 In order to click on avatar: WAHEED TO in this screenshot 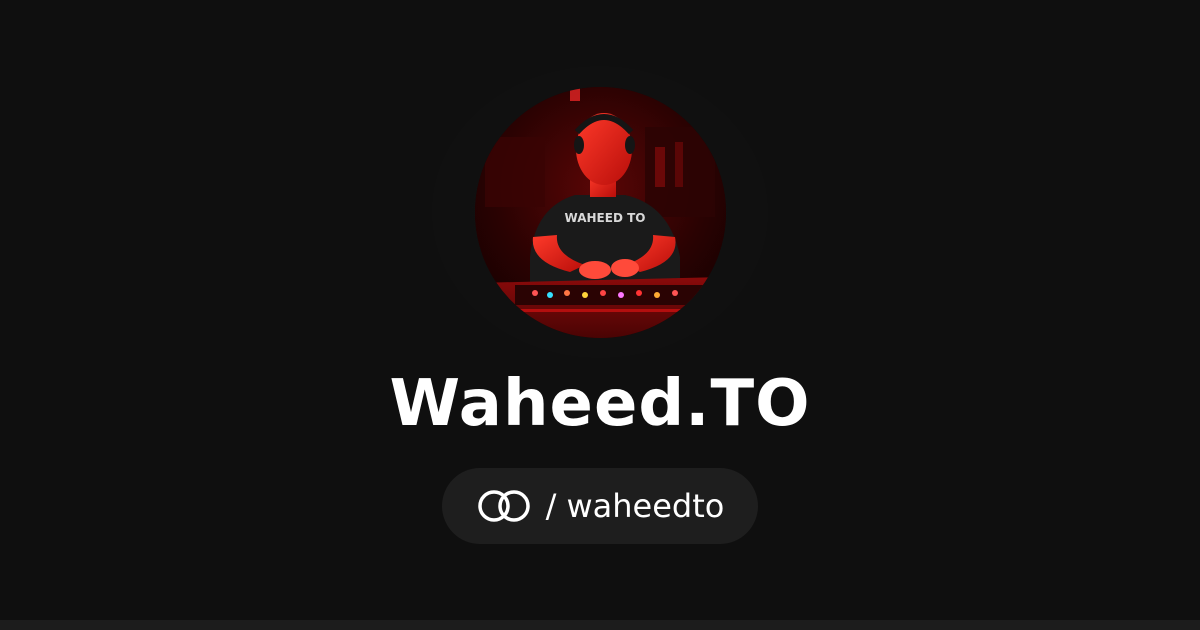, I will do `click(600, 212)`.